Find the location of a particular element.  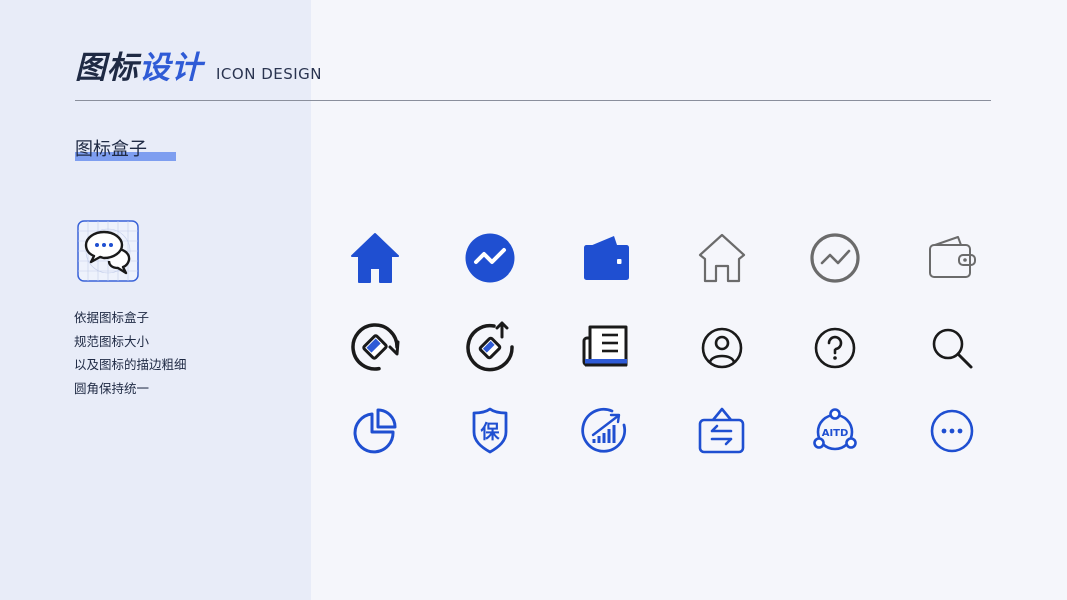

aitd-network-icon: AITD is located at coordinates (835, 431).